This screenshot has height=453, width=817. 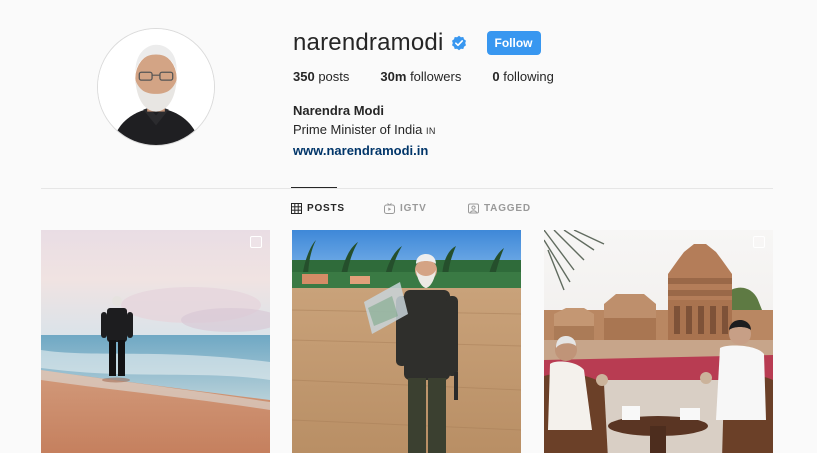 I want to click on username-row: narendramodi Follow, so click(x=533, y=43).